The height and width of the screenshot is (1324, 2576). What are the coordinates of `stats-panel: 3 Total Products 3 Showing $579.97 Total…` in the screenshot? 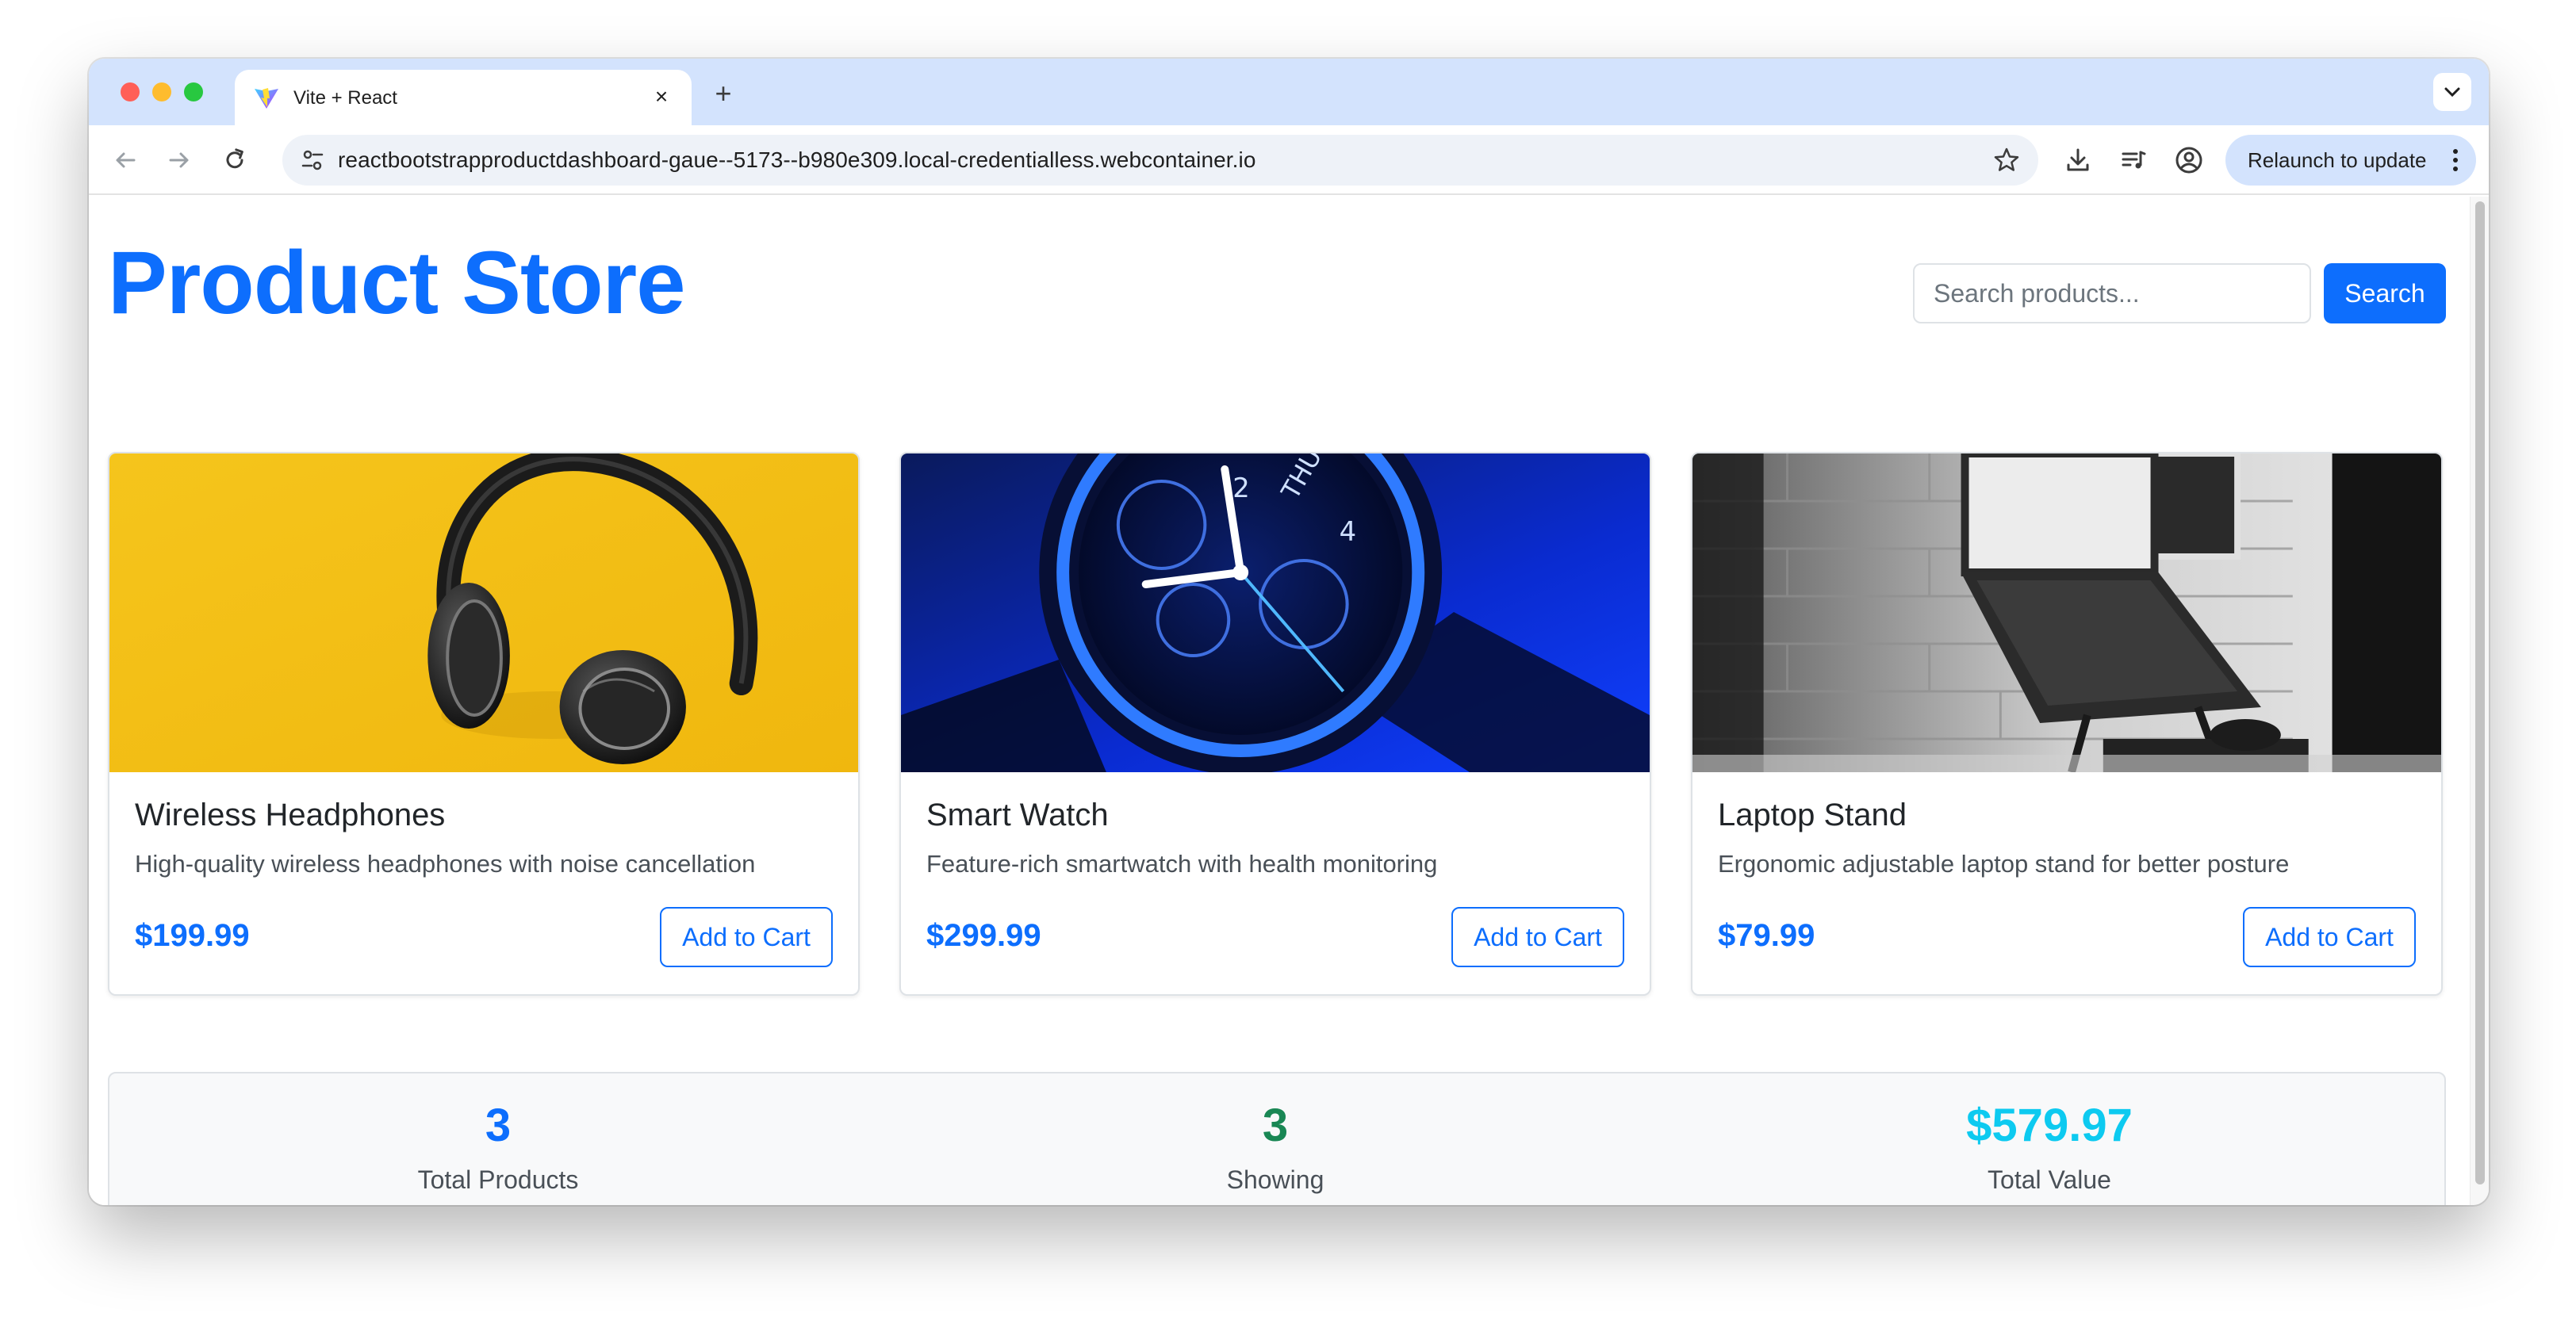 It's located at (1277, 1138).